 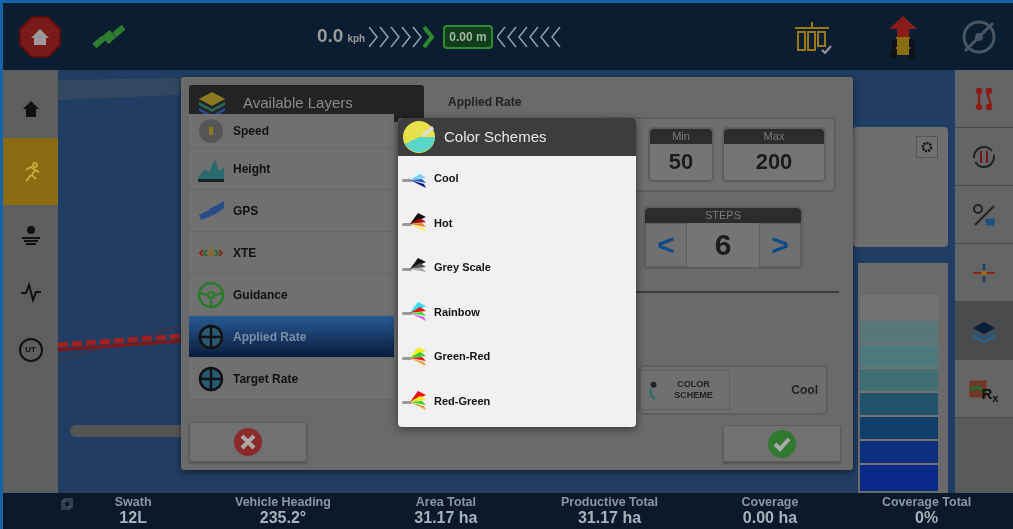 What do you see at coordinates (804, 390) in the screenshot?
I see `scheme-value: Cool` at bounding box center [804, 390].